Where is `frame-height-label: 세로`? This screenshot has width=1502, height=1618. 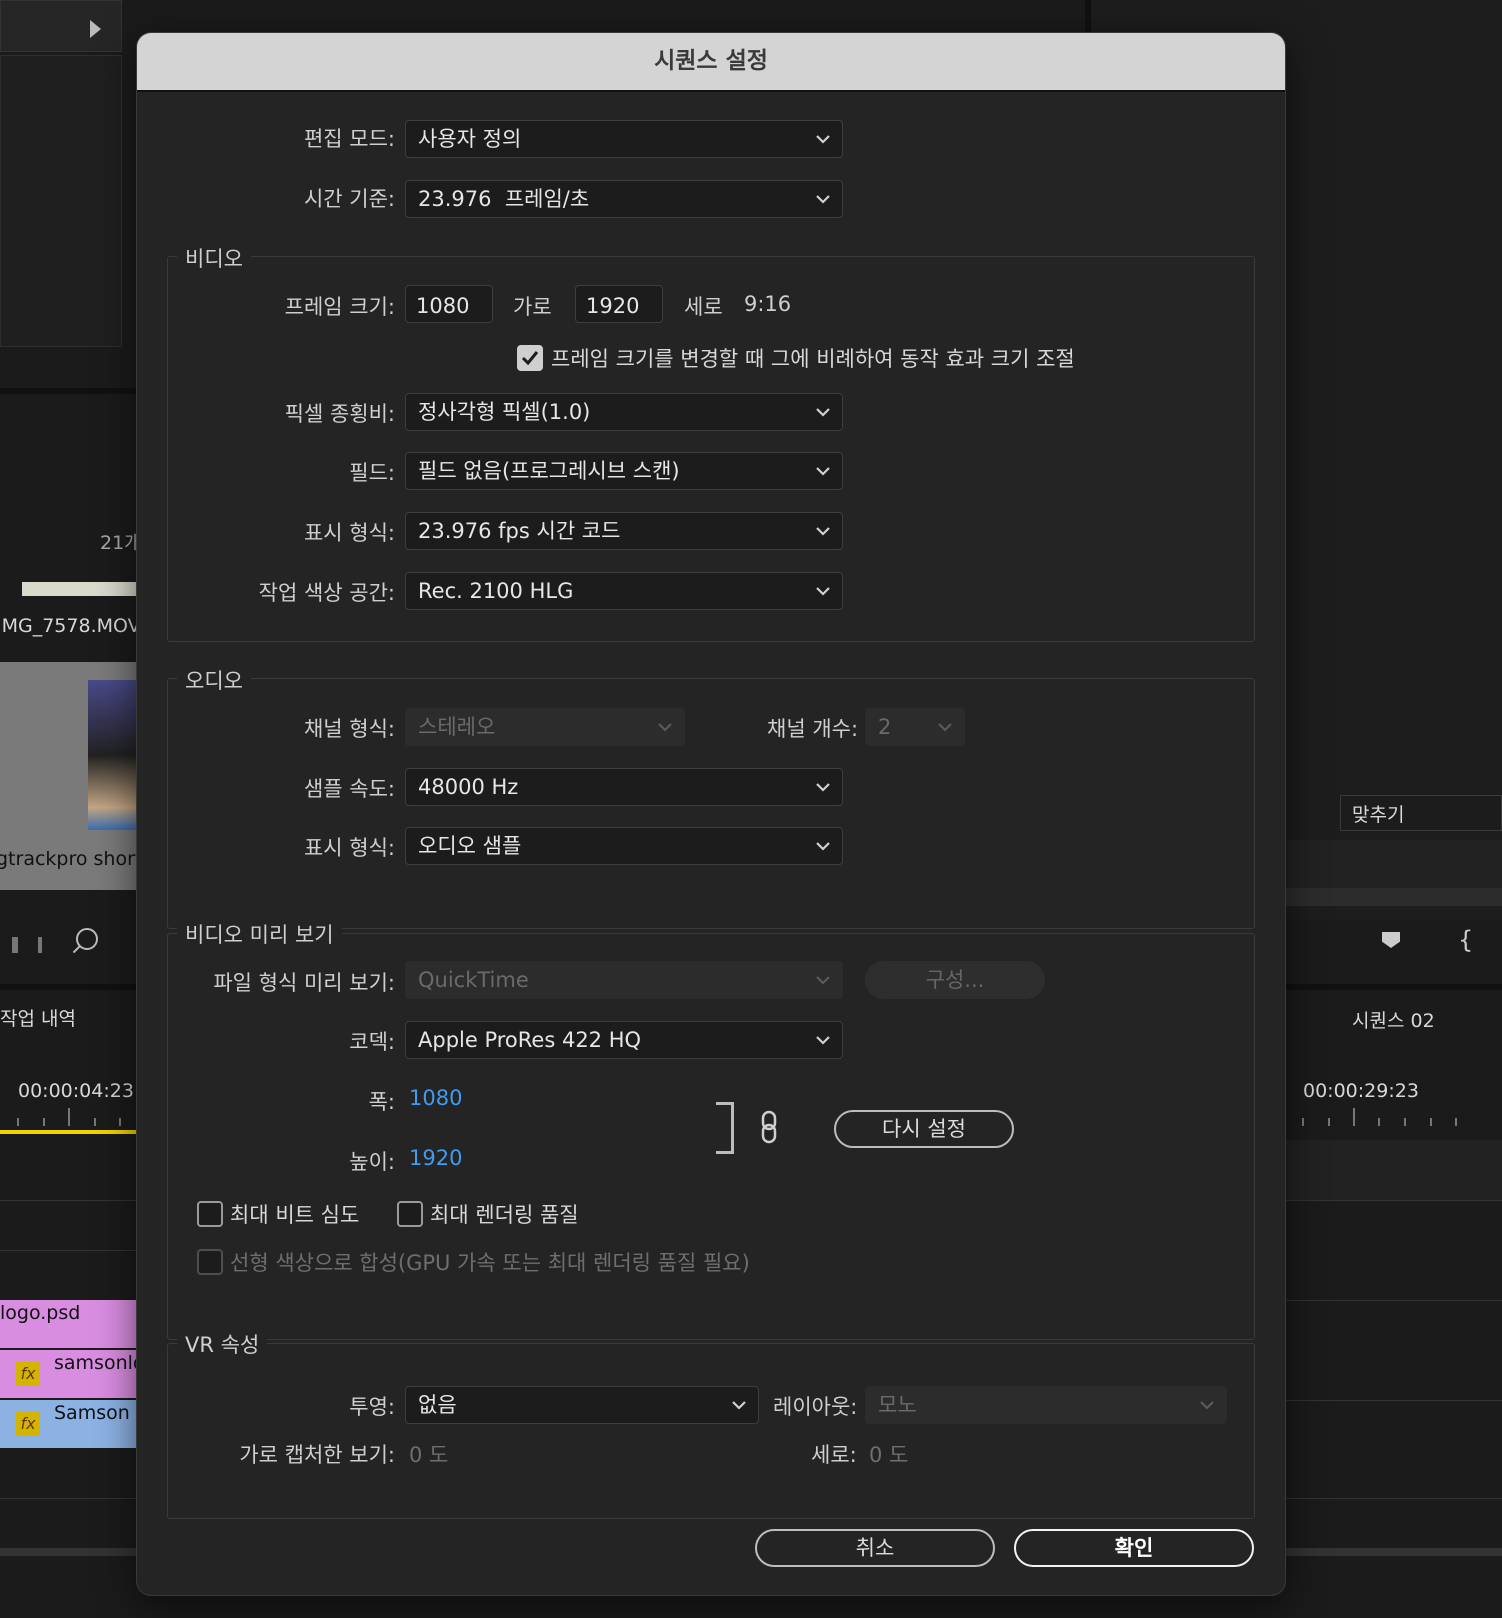 frame-height-label: 세로 is located at coordinates (703, 307).